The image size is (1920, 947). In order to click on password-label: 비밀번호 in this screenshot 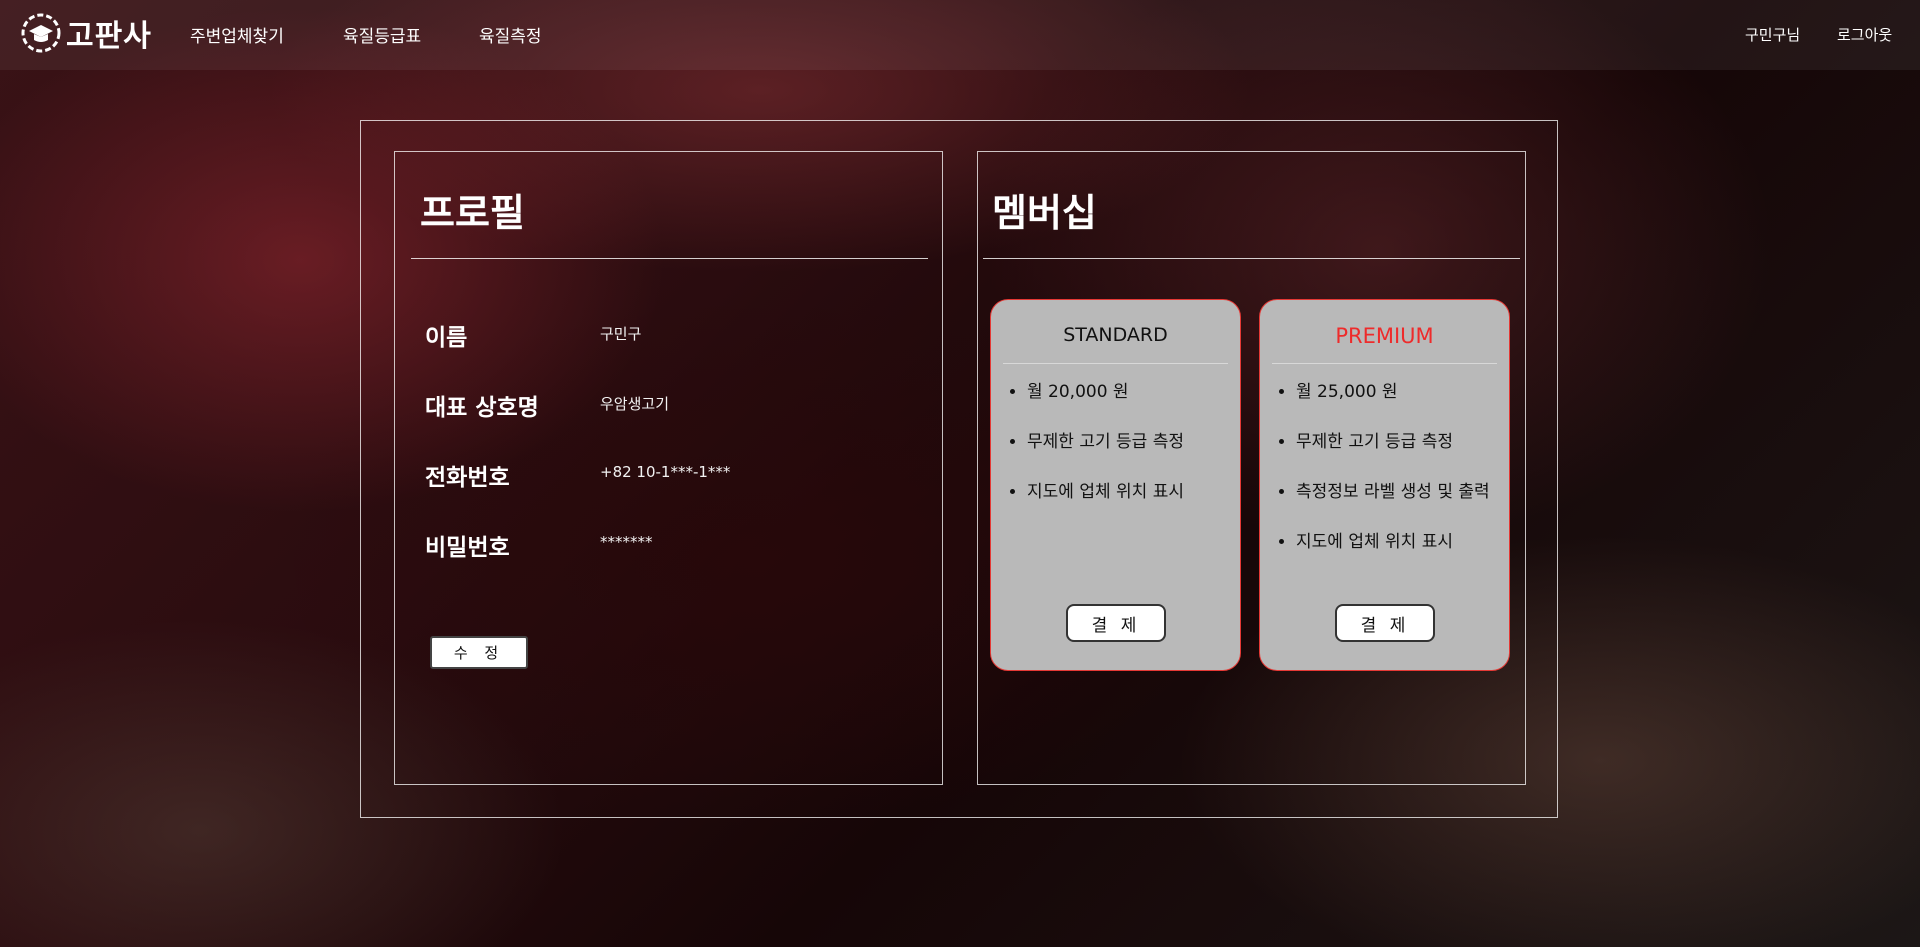, I will do `click(467, 548)`.